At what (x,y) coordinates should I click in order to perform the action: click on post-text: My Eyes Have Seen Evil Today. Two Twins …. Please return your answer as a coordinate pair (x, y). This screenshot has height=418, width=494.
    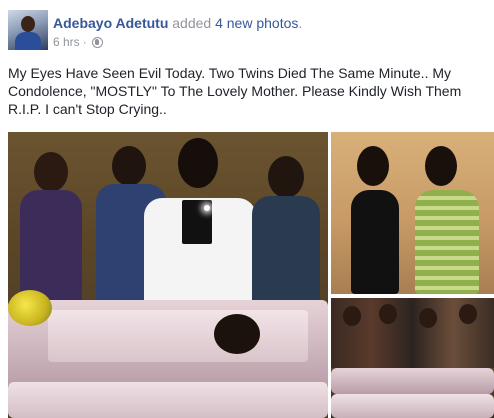
    Looking at the image, I should click on (235, 91).